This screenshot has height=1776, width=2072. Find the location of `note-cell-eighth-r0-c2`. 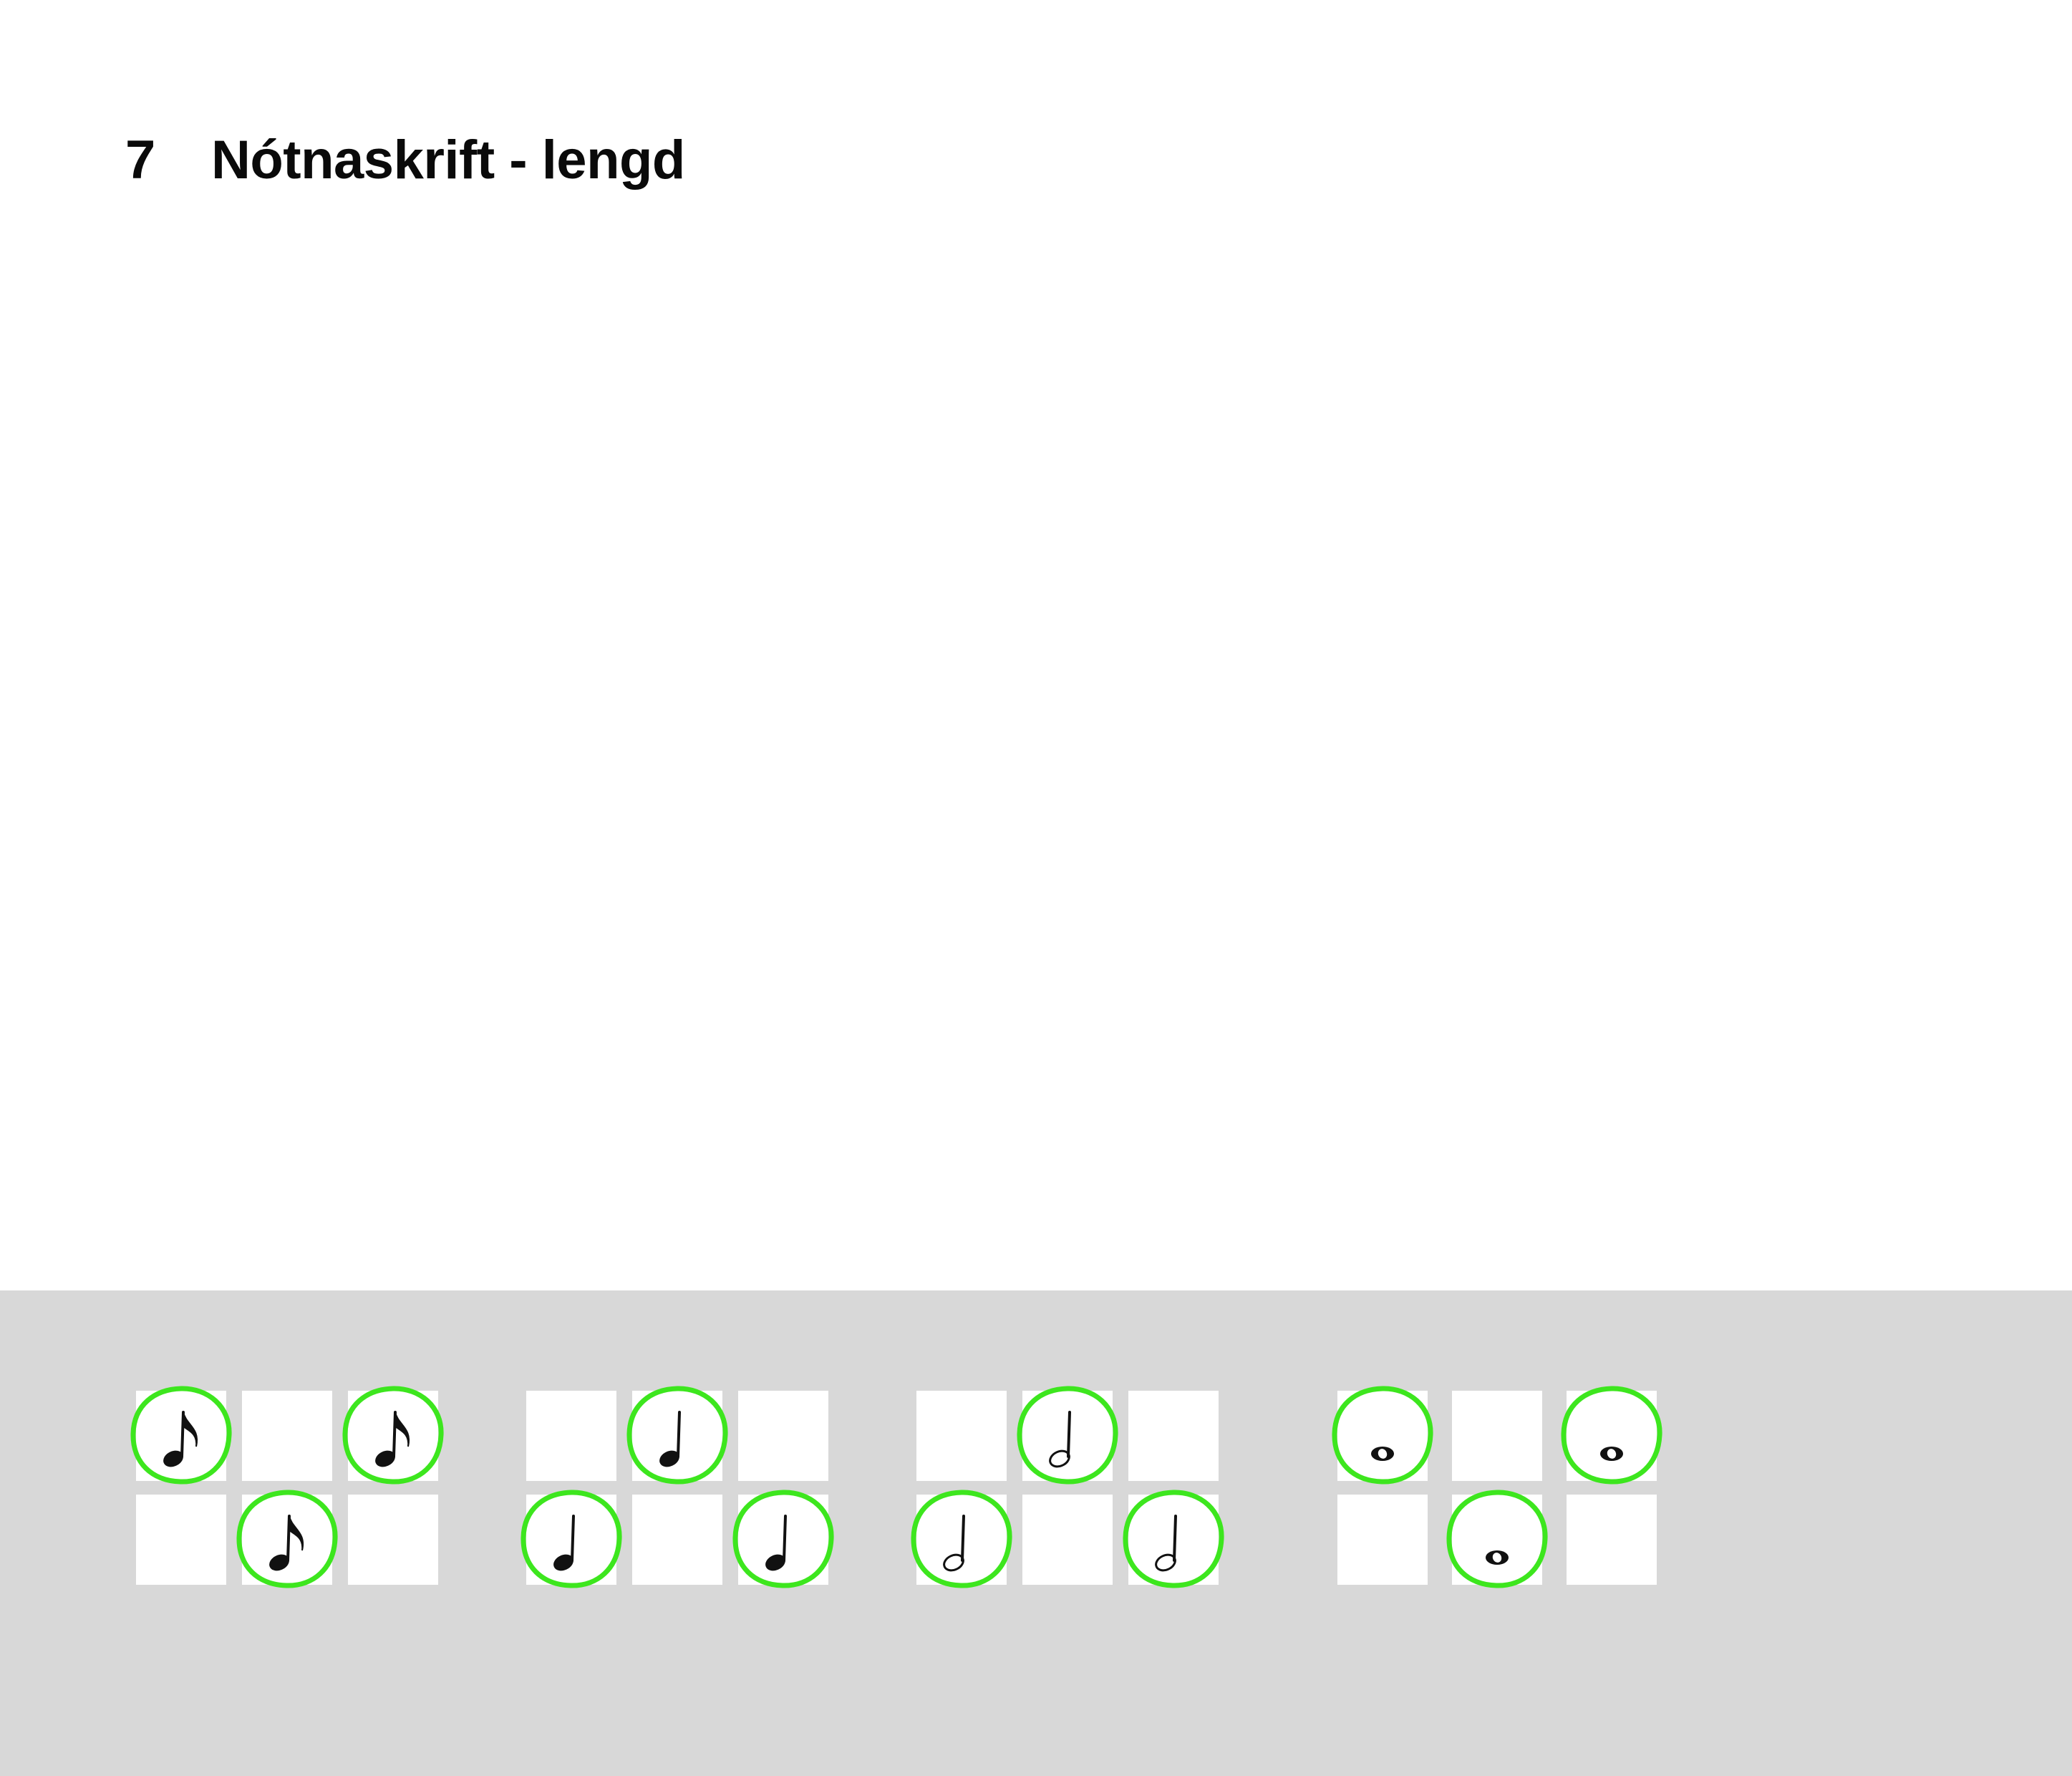

note-cell-eighth-r0-c2 is located at coordinates (393, 1435).